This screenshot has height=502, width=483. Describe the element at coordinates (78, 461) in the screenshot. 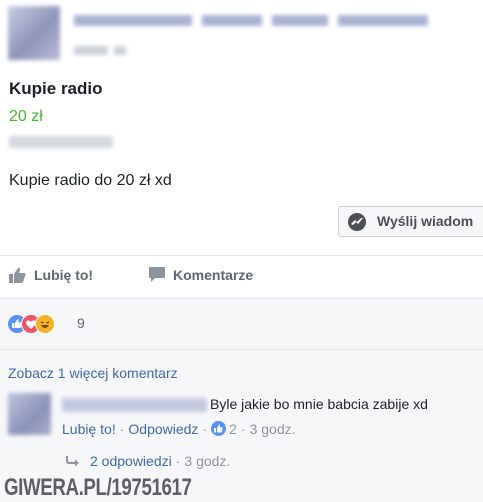

I see `reply-arrow-icon` at that location.